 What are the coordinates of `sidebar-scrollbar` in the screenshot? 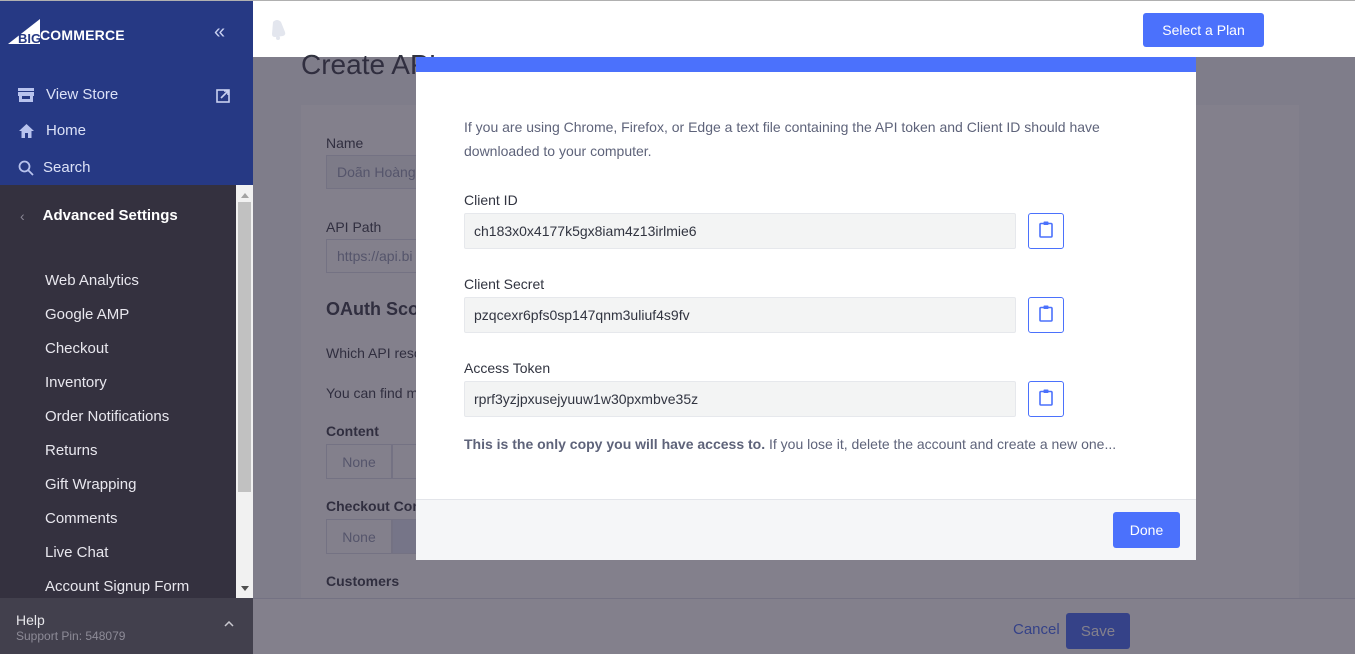 It's located at (244, 391).